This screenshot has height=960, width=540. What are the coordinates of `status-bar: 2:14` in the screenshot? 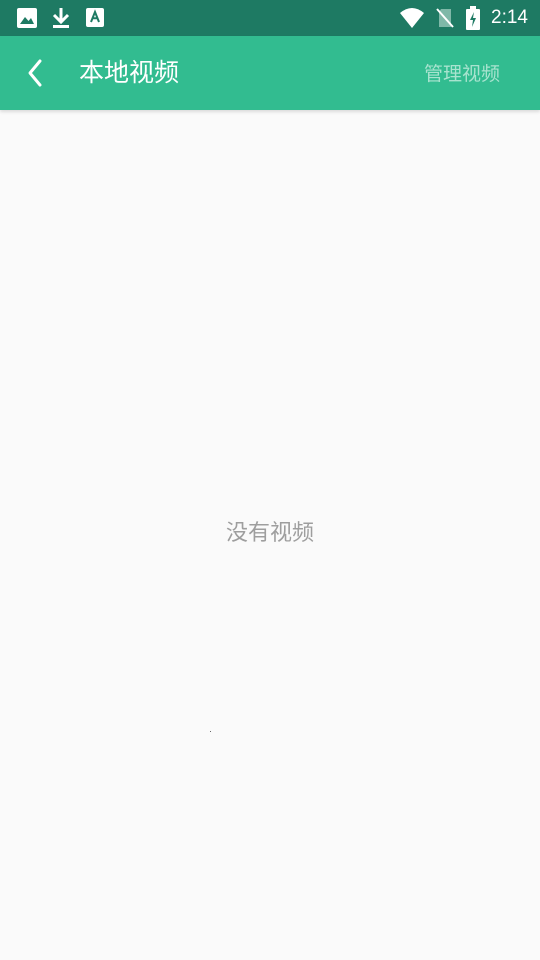 It's located at (270, 18).